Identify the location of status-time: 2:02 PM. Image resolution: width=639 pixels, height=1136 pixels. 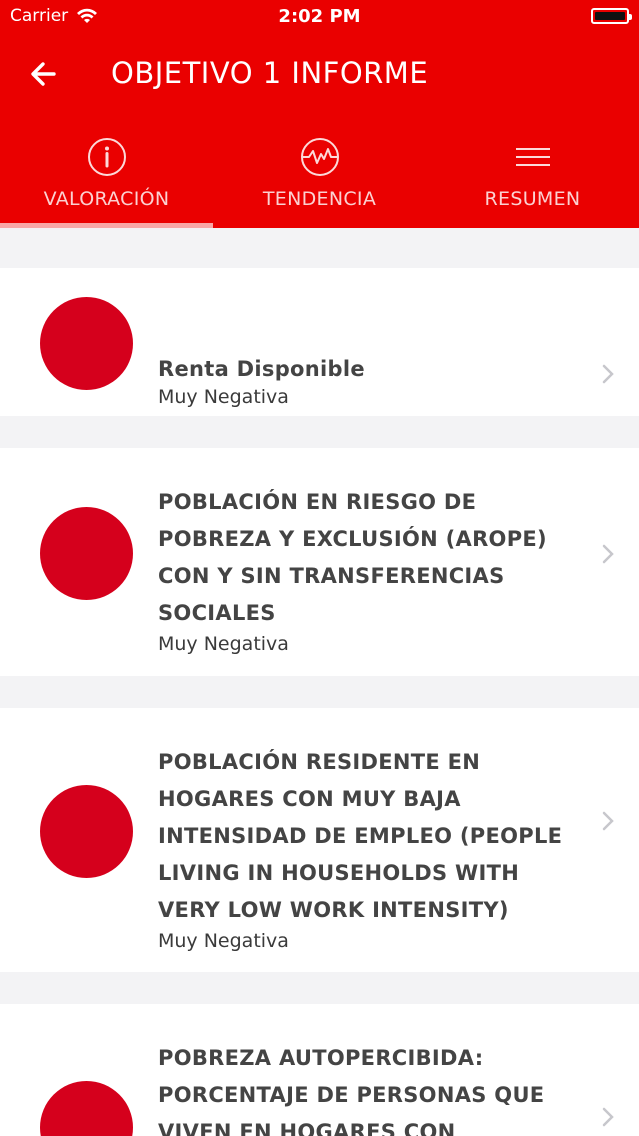
(319, 16).